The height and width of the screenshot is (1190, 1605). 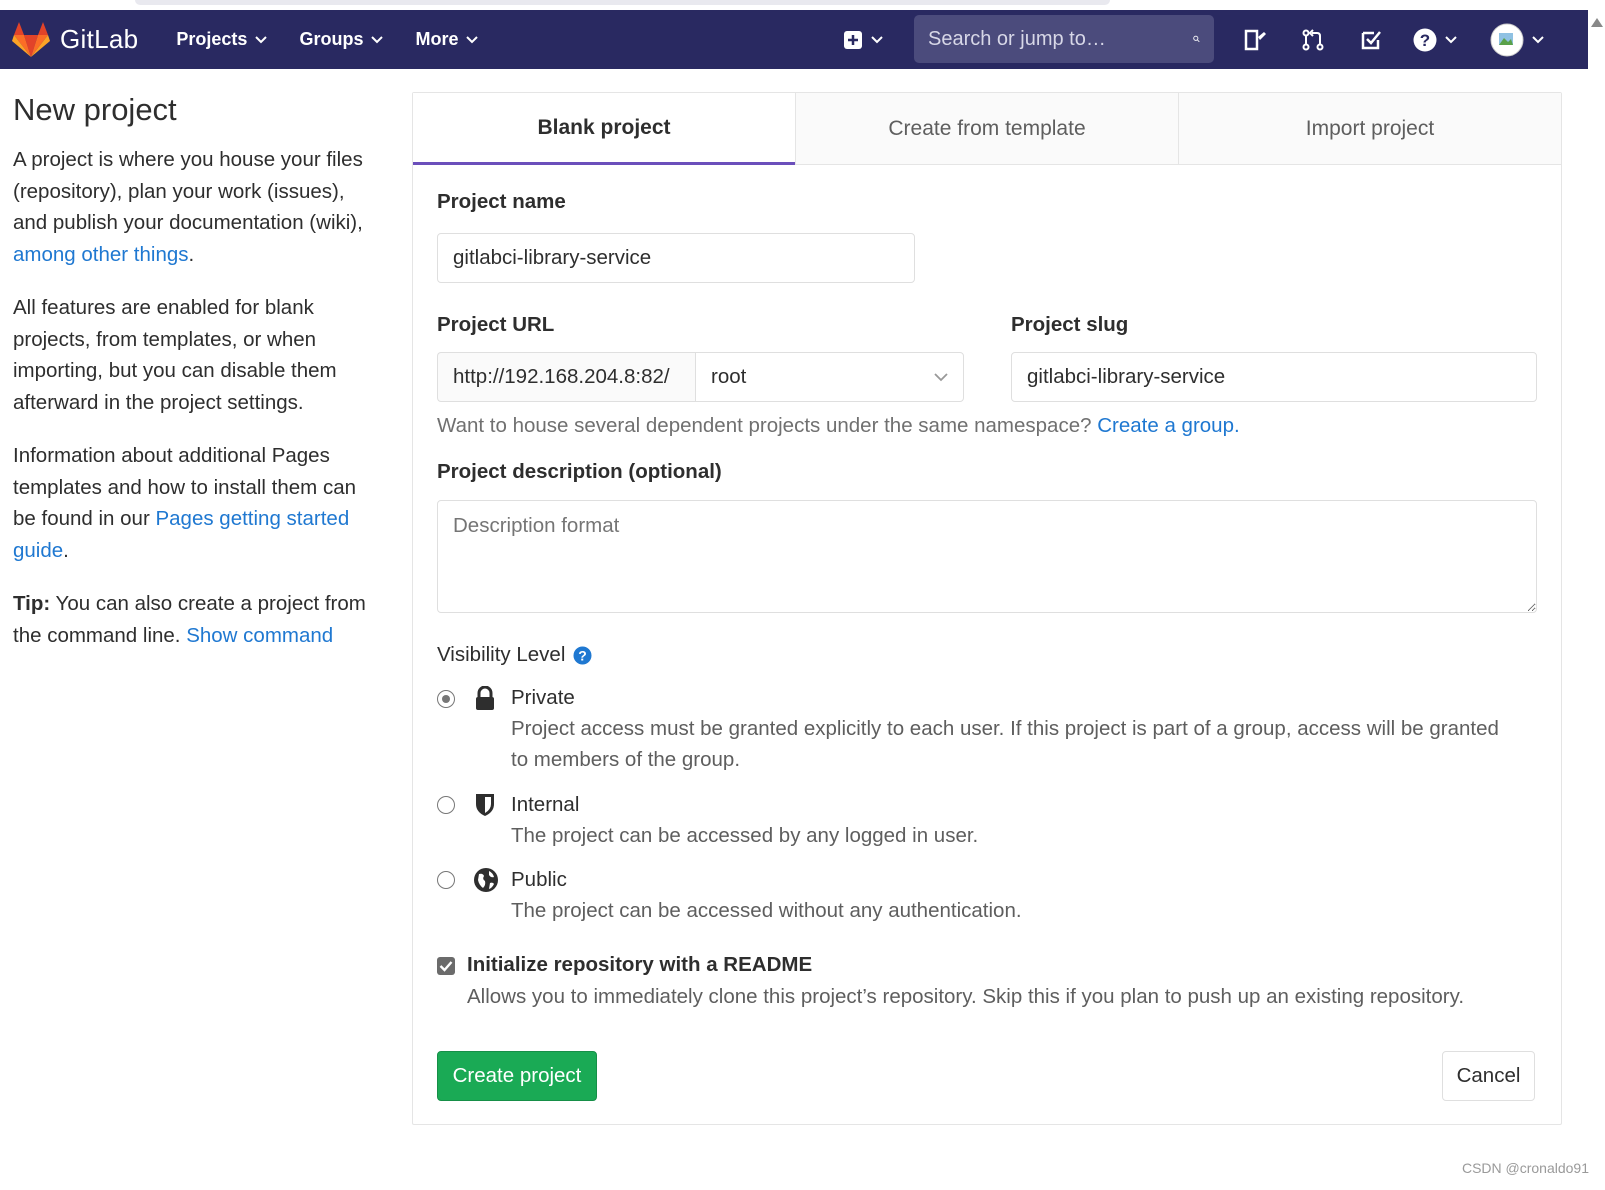 I want to click on intro-end: ., so click(x=191, y=254).